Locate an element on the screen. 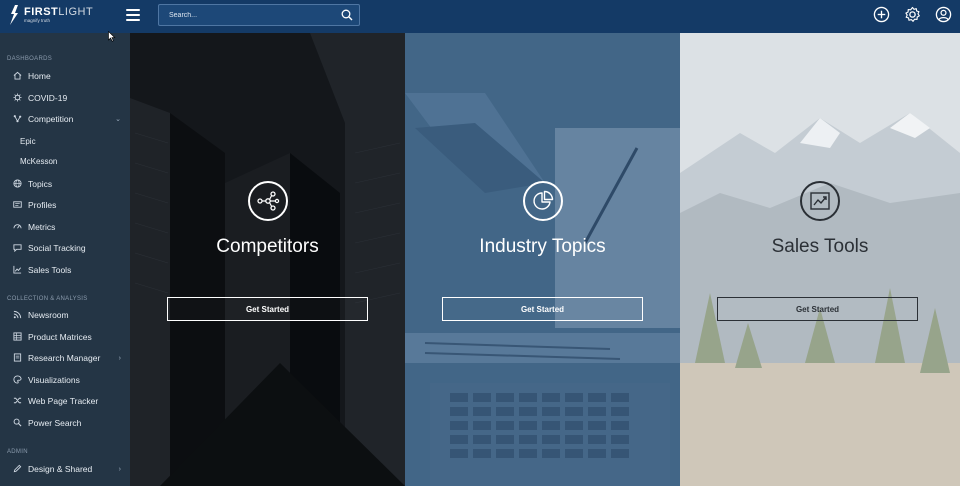 The image size is (960, 486). pie-chart-icon is located at coordinates (542, 201).